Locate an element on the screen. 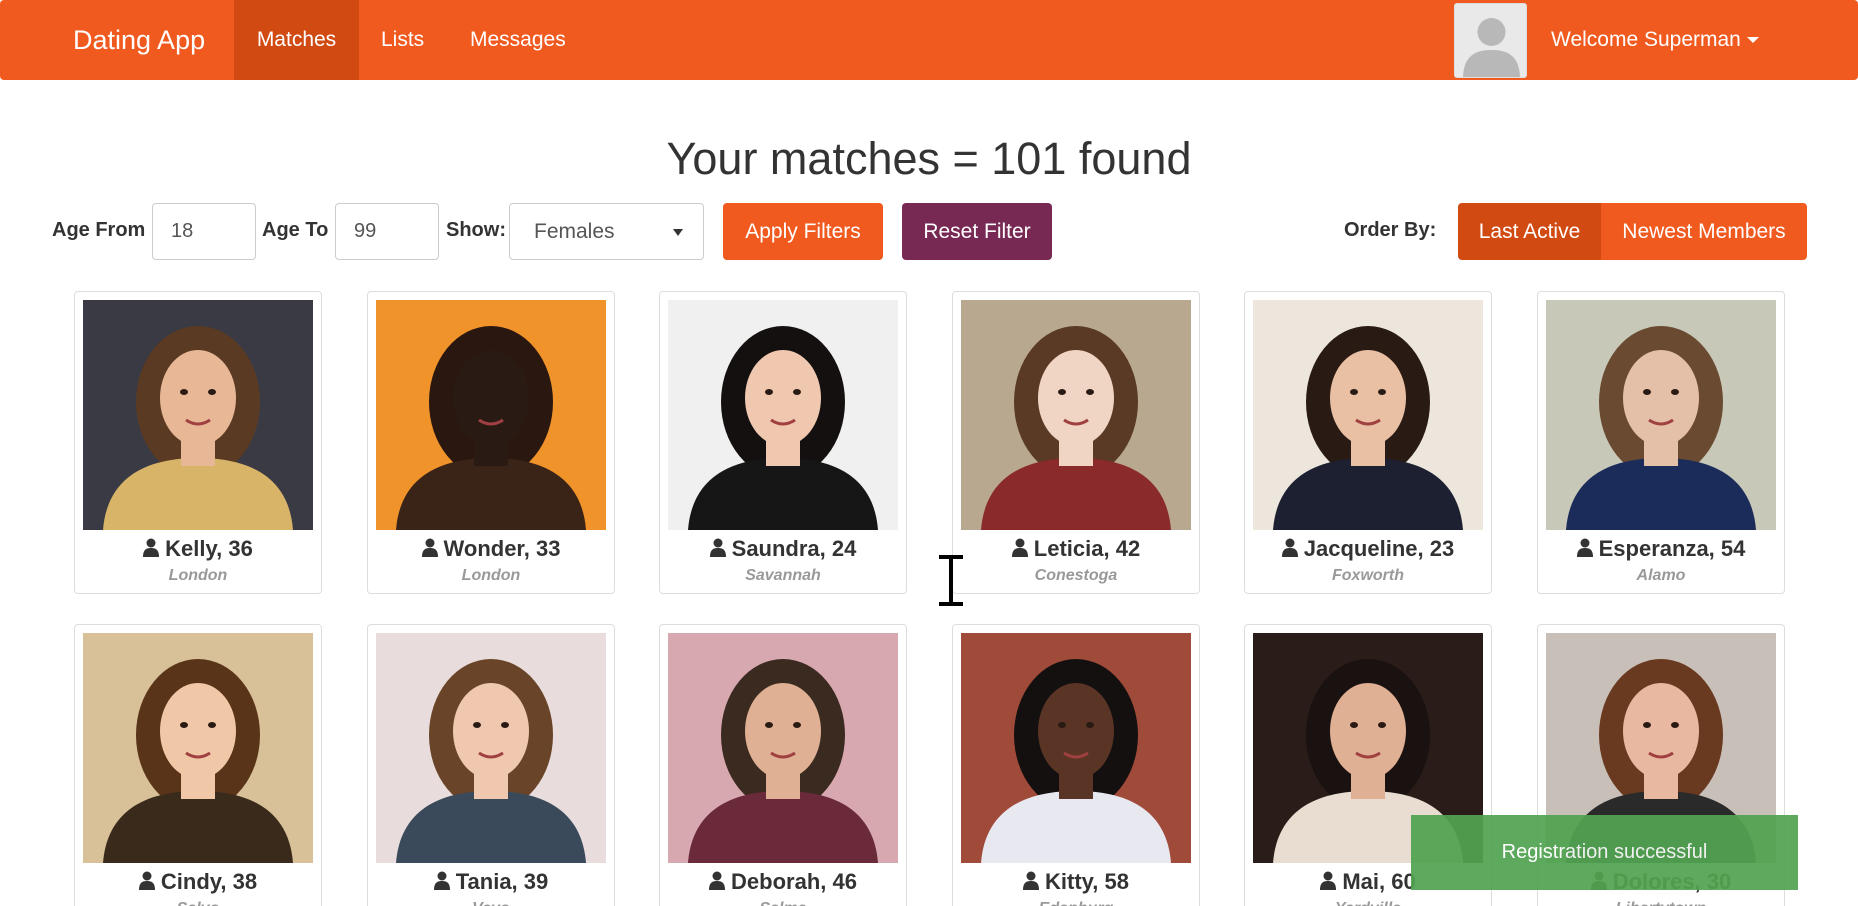  member-name: Jacqueline, 23 is located at coordinates (1368, 549).